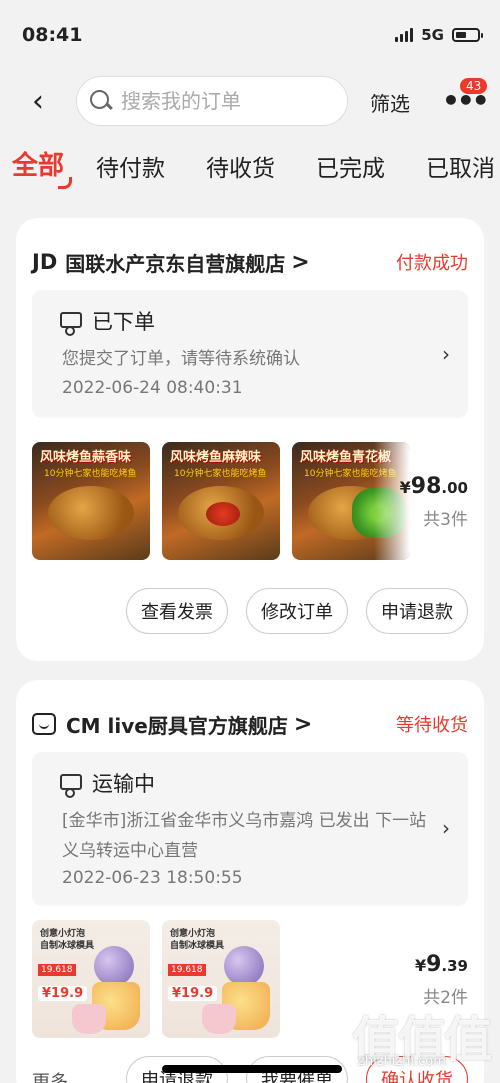 This screenshot has height=1083, width=500. Describe the element at coordinates (123, 784) in the screenshot. I see `logistics-title: 运输中` at that location.